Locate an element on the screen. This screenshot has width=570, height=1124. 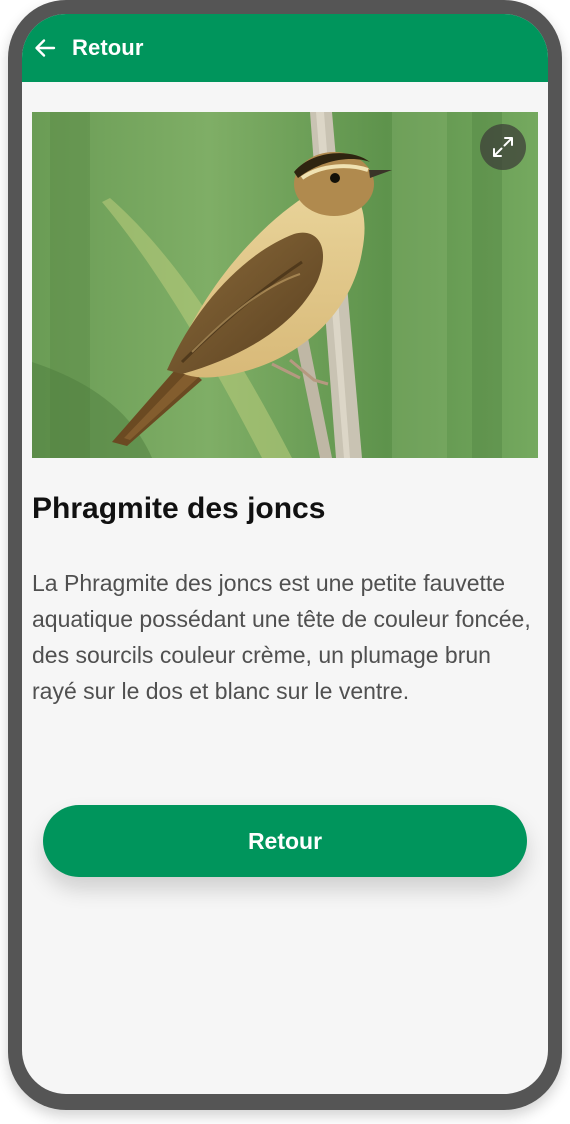
app-bar-back-title: Retour is located at coordinates (108, 48).